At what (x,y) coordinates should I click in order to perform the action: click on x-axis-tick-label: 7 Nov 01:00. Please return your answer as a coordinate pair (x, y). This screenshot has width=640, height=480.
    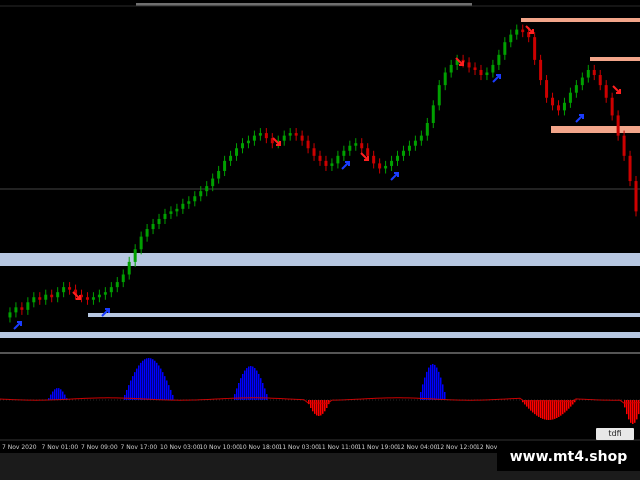
    Looking at the image, I should click on (60, 447).